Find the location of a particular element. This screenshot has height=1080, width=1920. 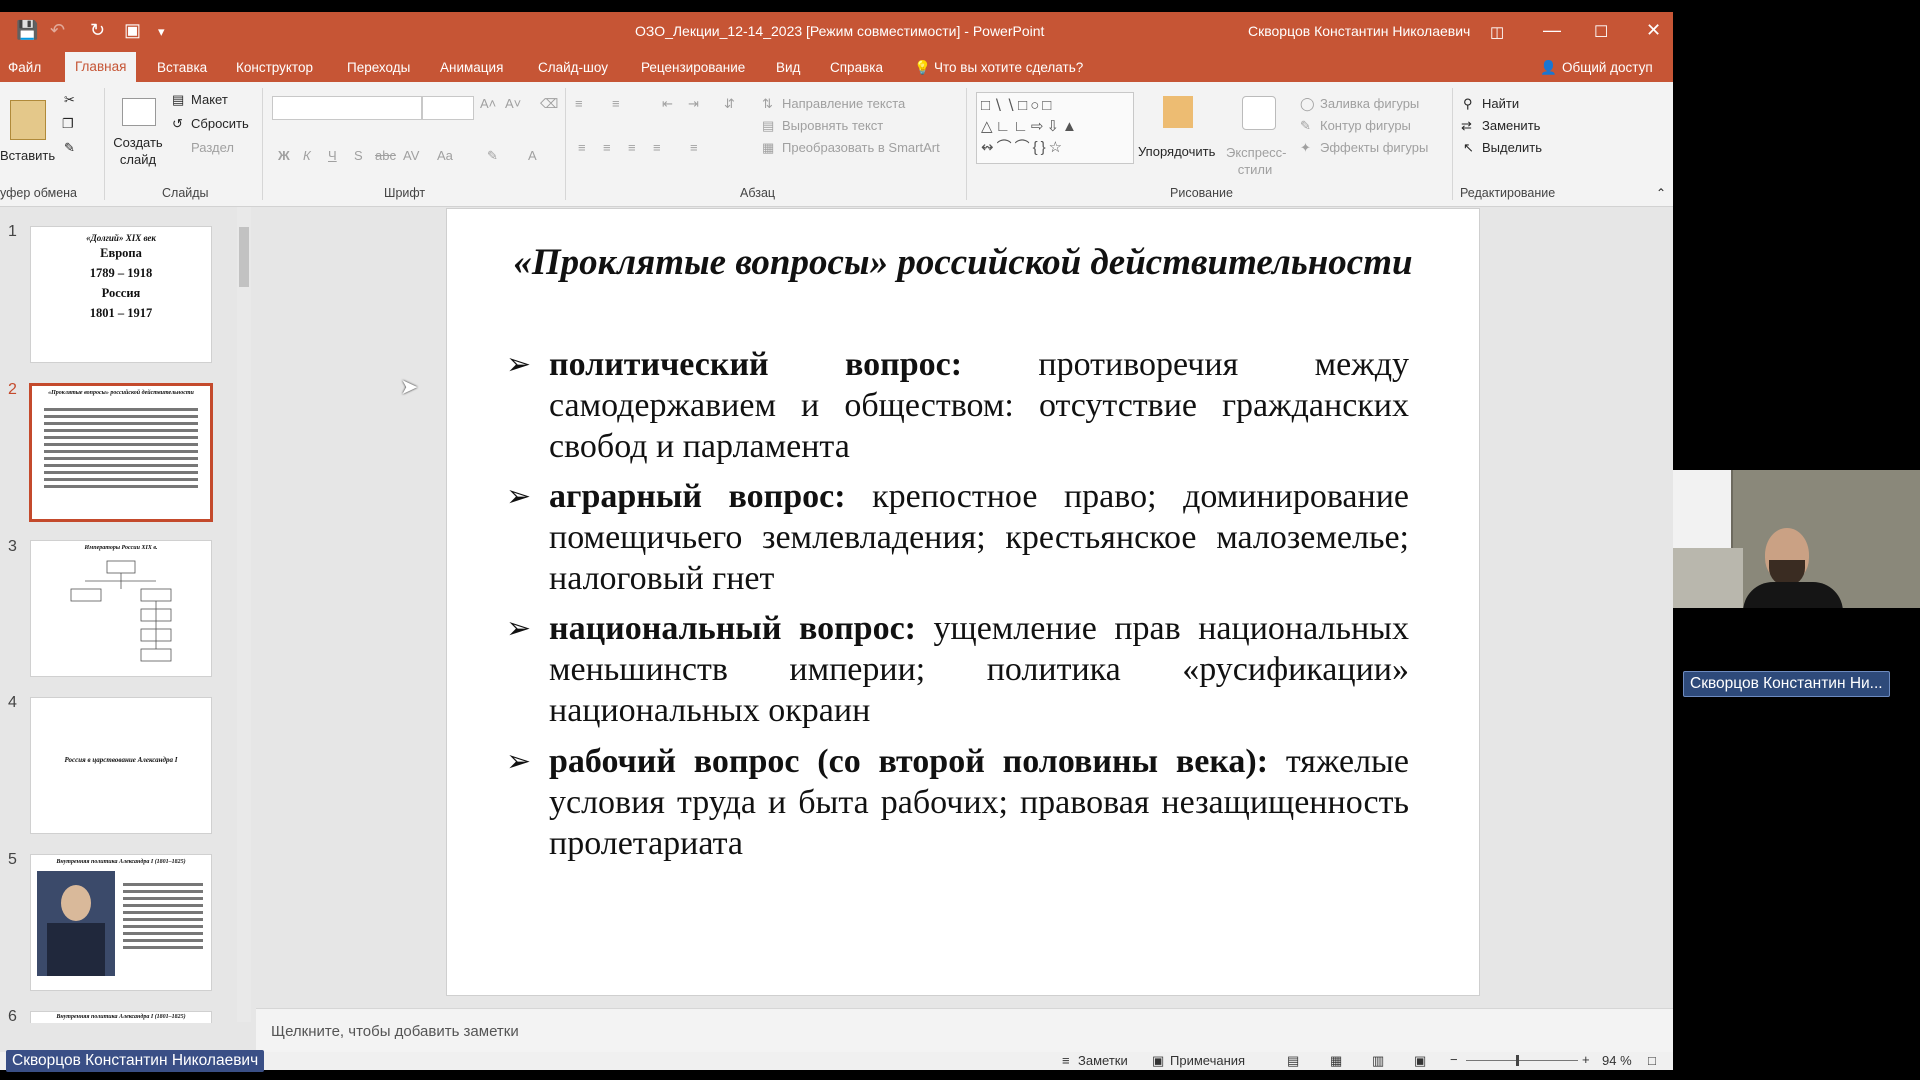

select-button: Выделить is located at coordinates (1512, 147).